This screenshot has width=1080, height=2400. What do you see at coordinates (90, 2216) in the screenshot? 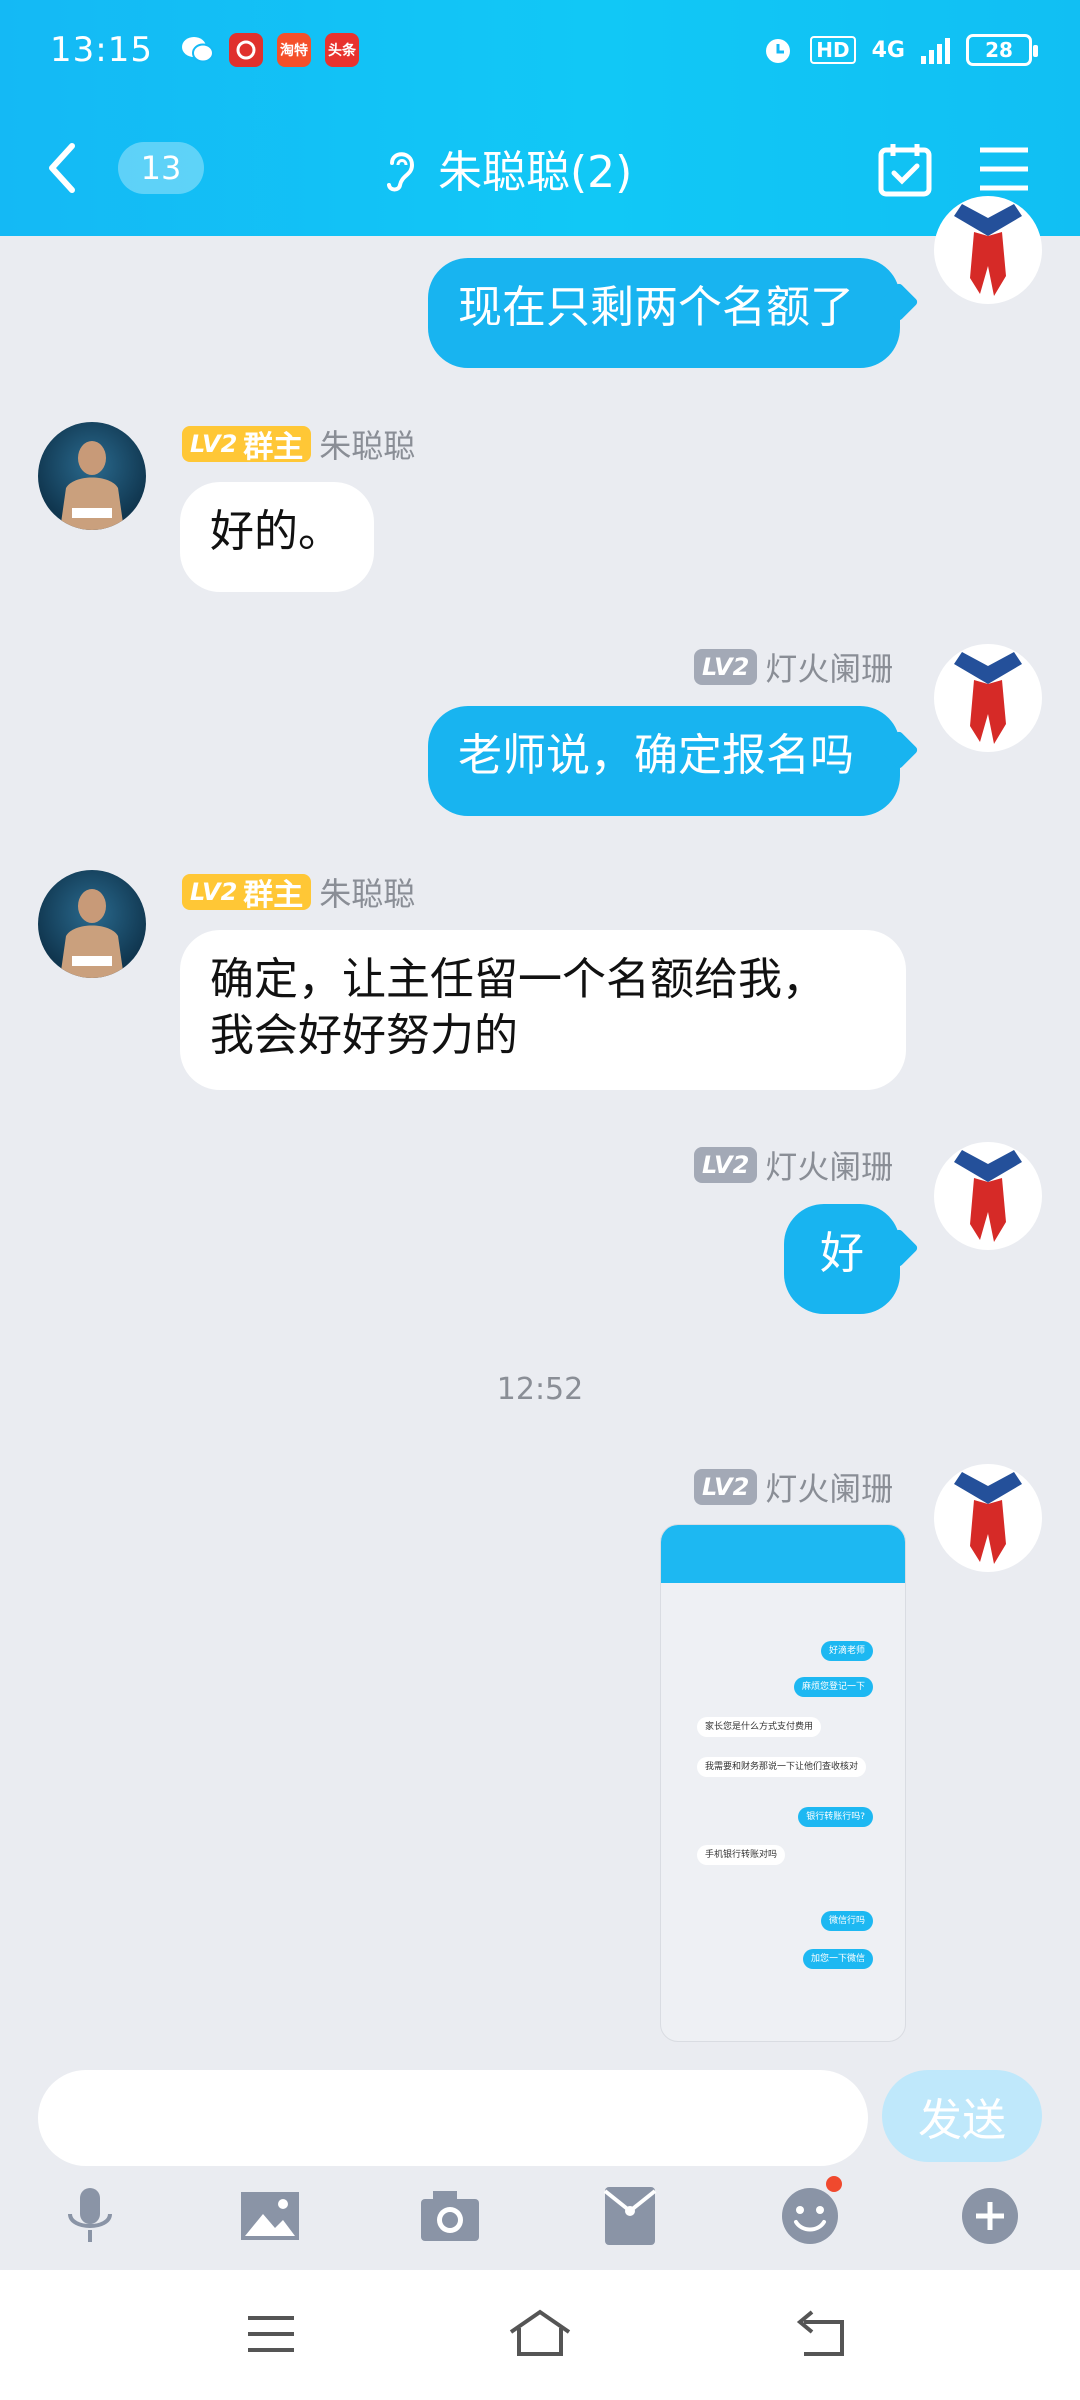
I see `microphone-icon` at bounding box center [90, 2216].